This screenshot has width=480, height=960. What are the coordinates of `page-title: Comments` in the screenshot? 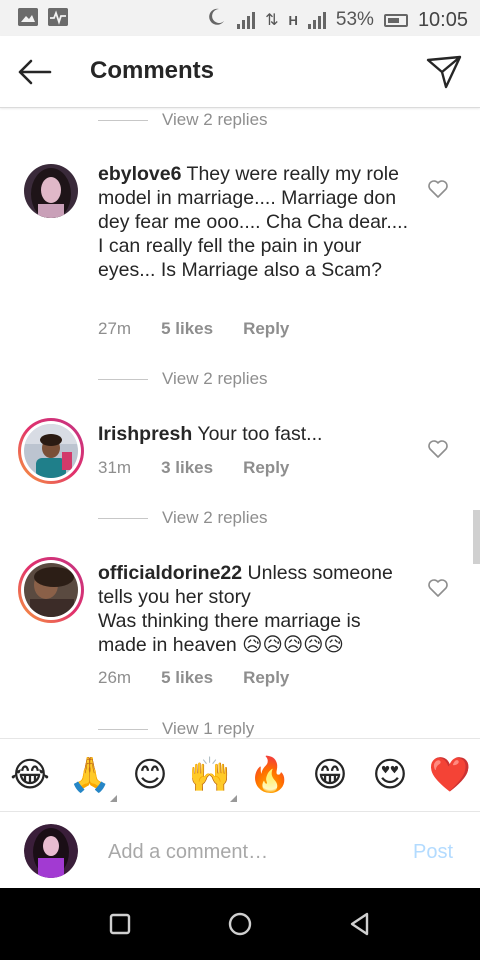 It's located at (152, 70).